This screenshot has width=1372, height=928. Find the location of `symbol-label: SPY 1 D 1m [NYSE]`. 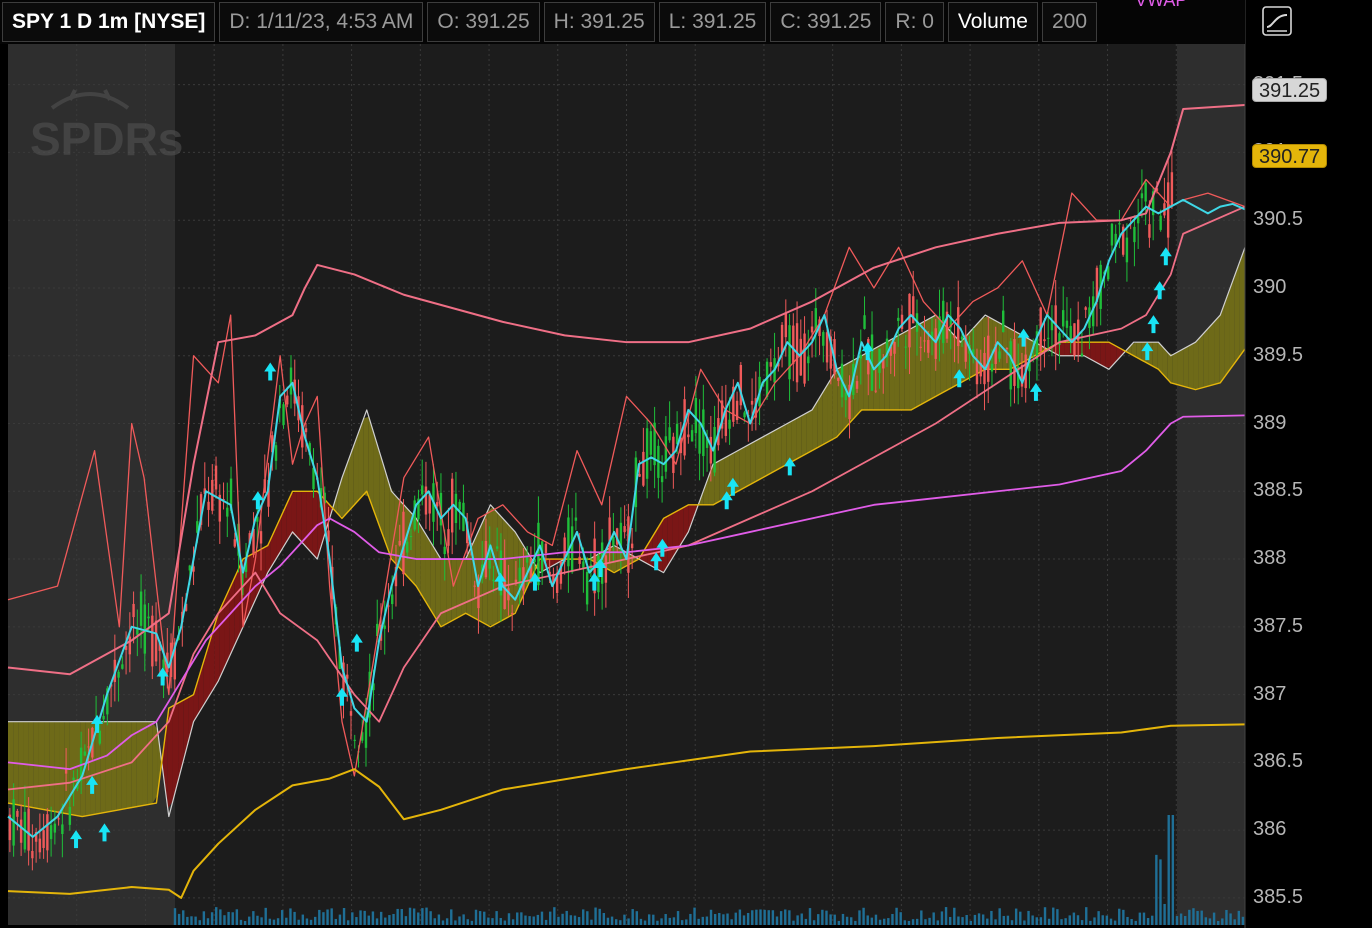

symbol-label: SPY 1 D 1m [NYSE] is located at coordinates (109, 22).